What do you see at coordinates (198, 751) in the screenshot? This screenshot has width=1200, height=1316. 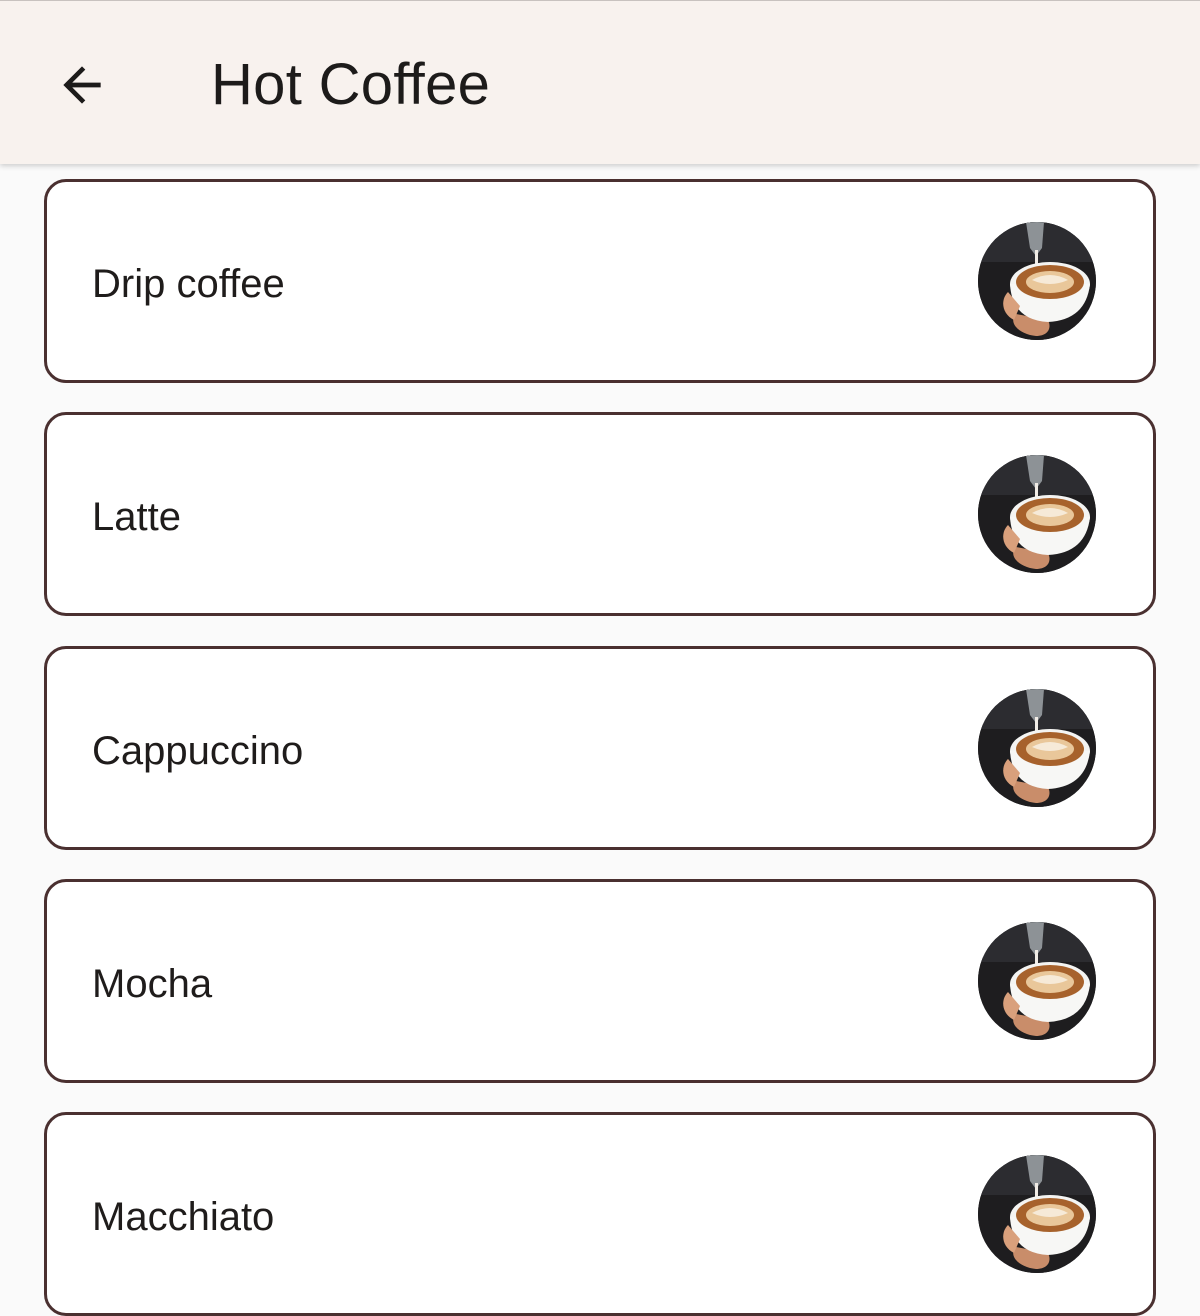 I see `list-item-label: Cappuccino` at bounding box center [198, 751].